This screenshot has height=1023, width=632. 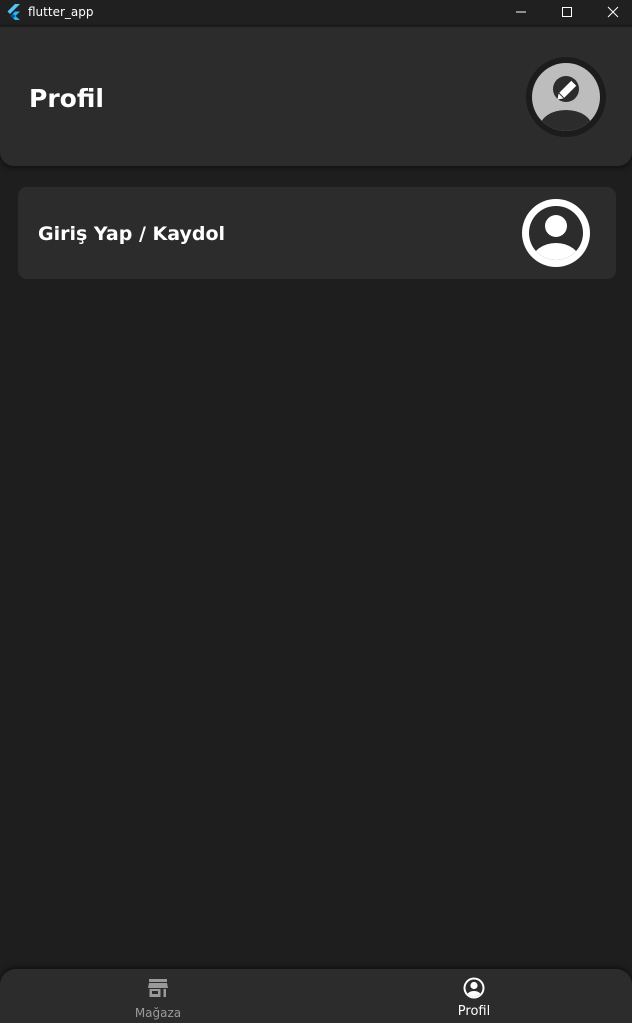 I want to click on nav-item-store-label: Mağaza, so click(x=158, y=1013).